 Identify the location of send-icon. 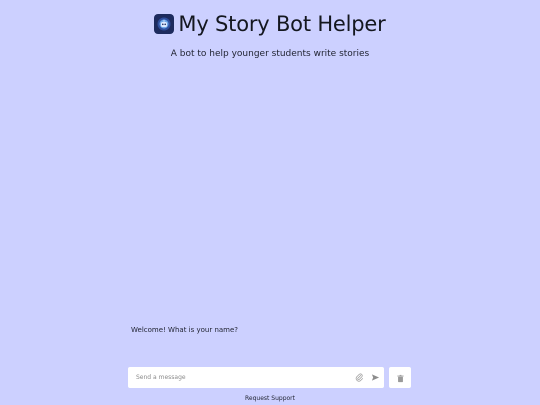
(375, 378).